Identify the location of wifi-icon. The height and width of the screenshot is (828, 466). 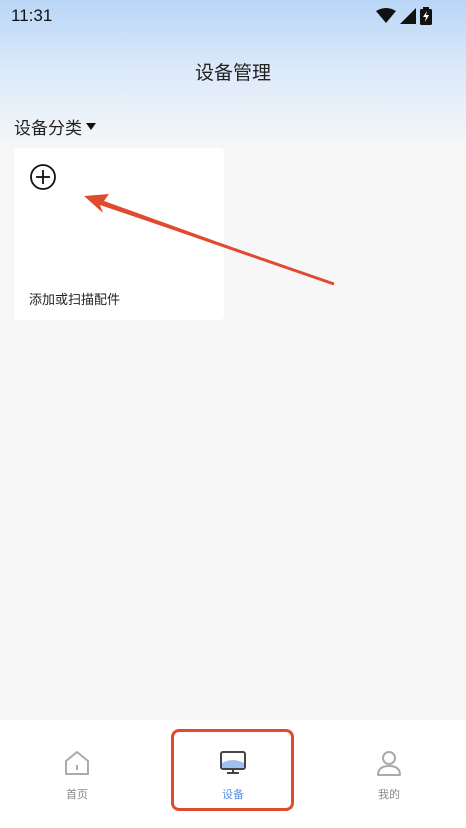
(386, 15).